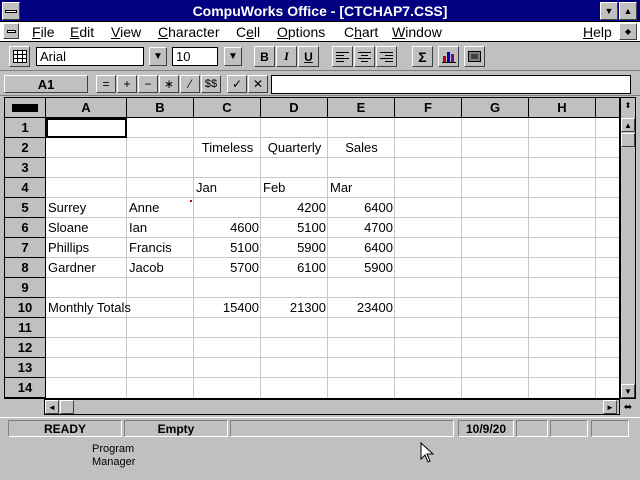 This screenshot has height=480, width=640. What do you see at coordinates (361, 208) in the screenshot?
I see `cell-e5: 6400` at bounding box center [361, 208].